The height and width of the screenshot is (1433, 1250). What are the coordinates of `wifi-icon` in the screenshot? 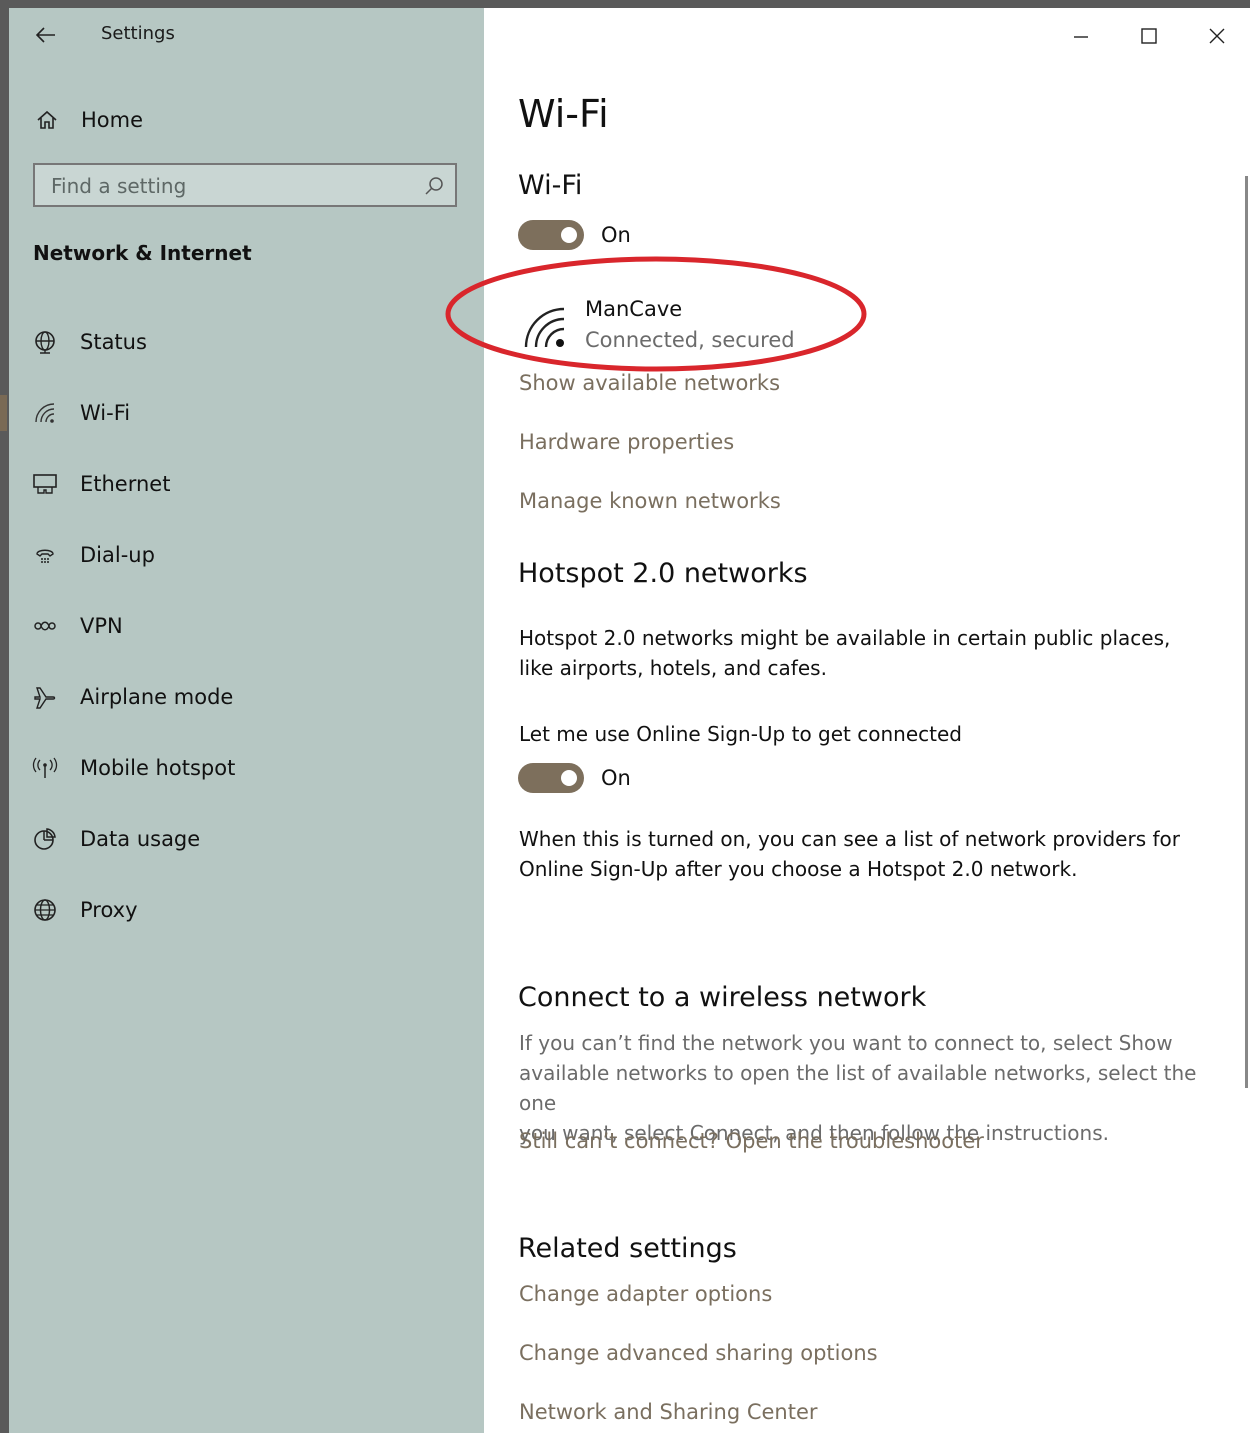 It's located at (45, 413).